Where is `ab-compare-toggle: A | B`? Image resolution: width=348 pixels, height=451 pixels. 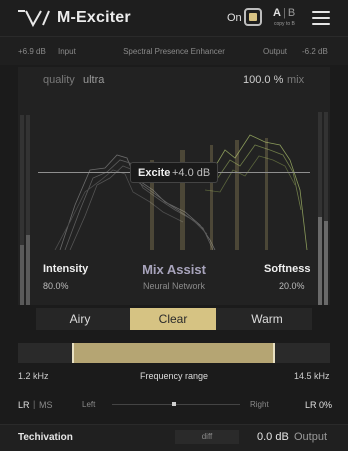
ab-compare-toggle: A | B is located at coordinates (284, 13).